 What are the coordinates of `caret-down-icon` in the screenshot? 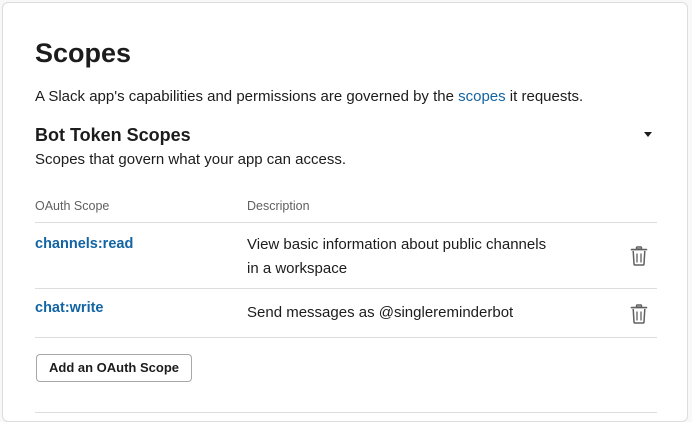 It's located at (648, 134).